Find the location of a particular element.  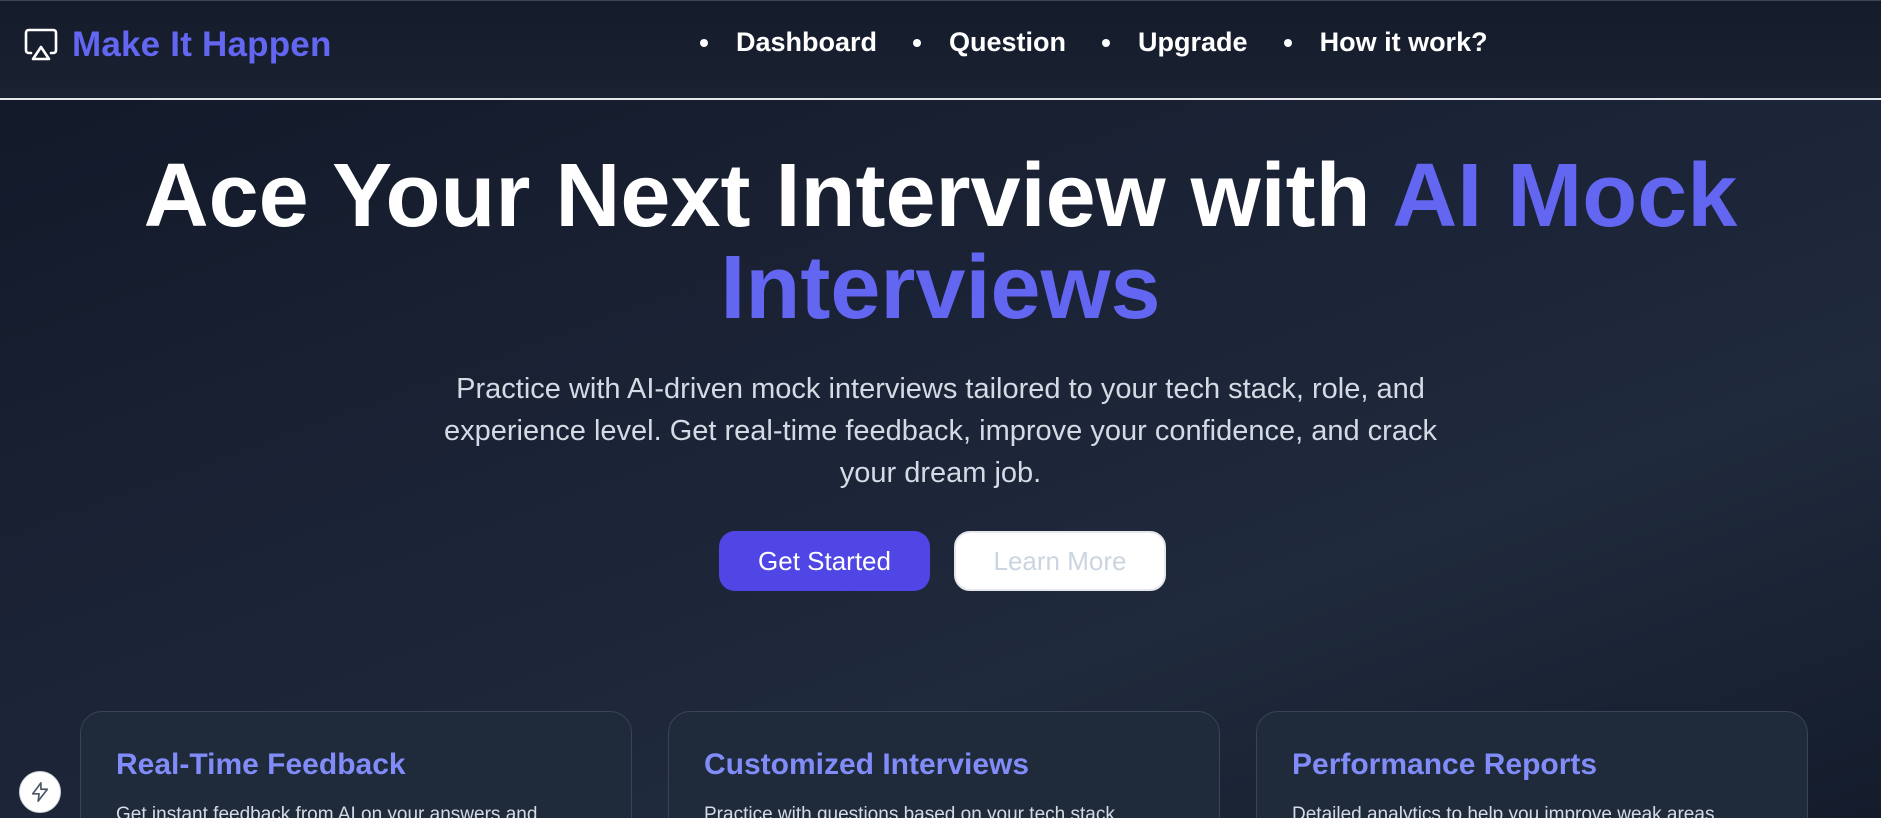

nav-link-upgrade: Upgrade is located at coordinates (1193, 42).